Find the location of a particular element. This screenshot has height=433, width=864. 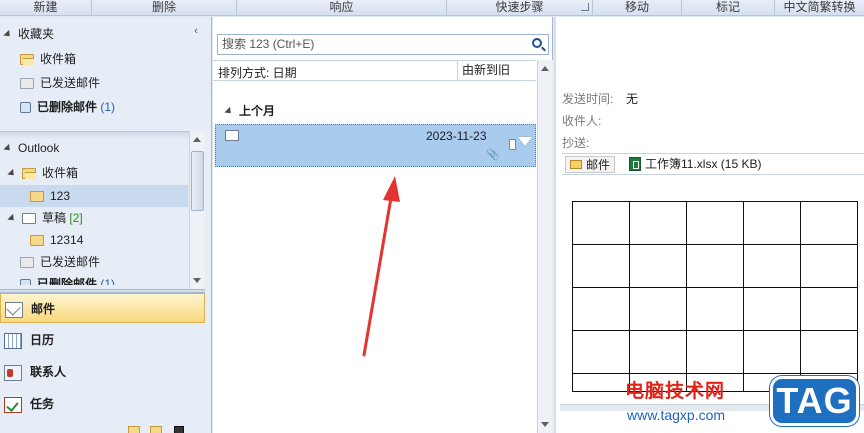

search-icon is located at coordinates (537, 43).